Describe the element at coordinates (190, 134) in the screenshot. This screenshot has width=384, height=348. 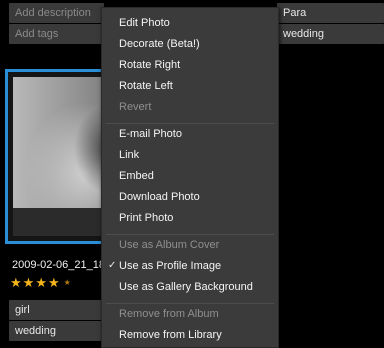
I see `menu-item-email-photo: E-mail Photo` at that location.